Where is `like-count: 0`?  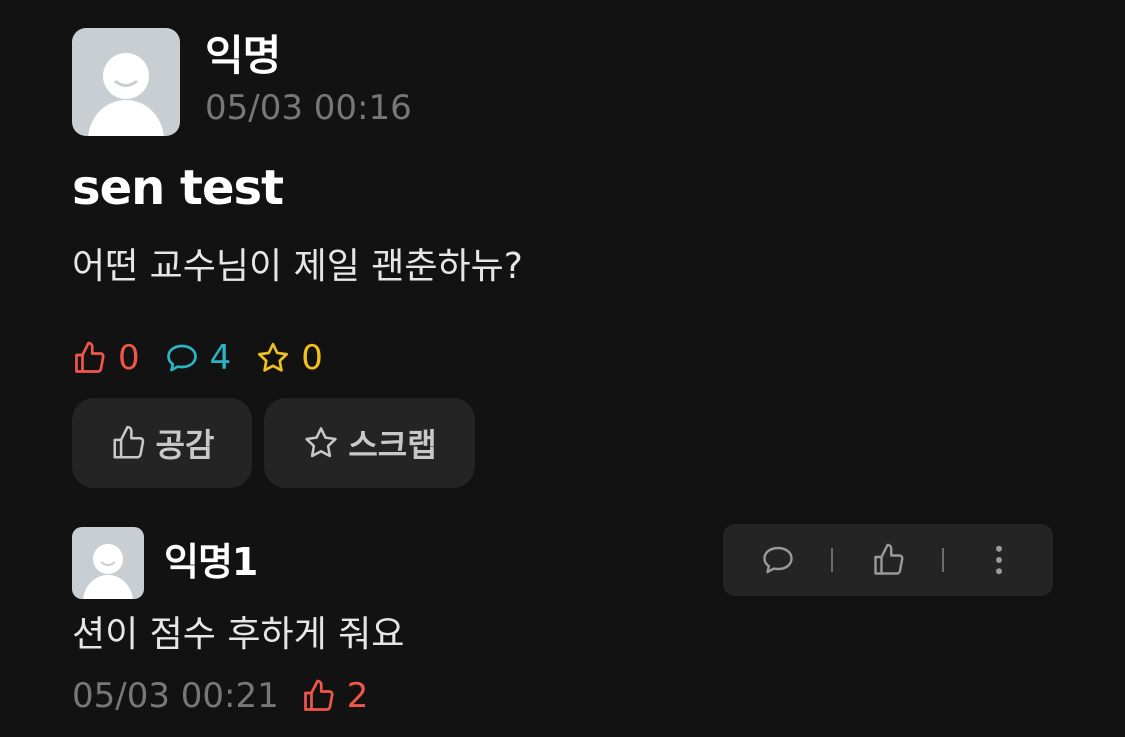
like-count: 0 is located at coordinates (129, 358).